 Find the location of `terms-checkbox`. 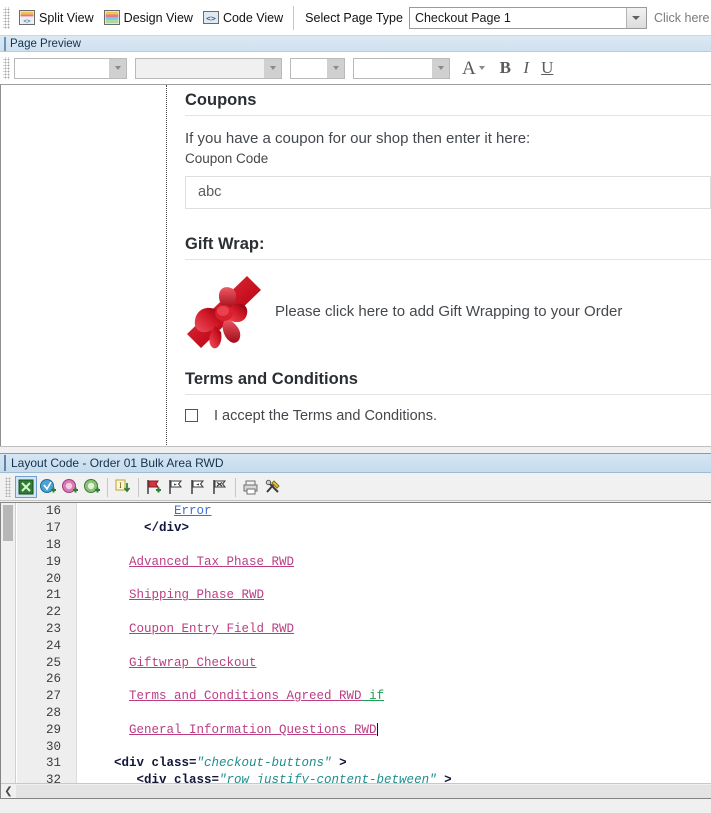

terms-checkbox is located at coordinates (191, 416).